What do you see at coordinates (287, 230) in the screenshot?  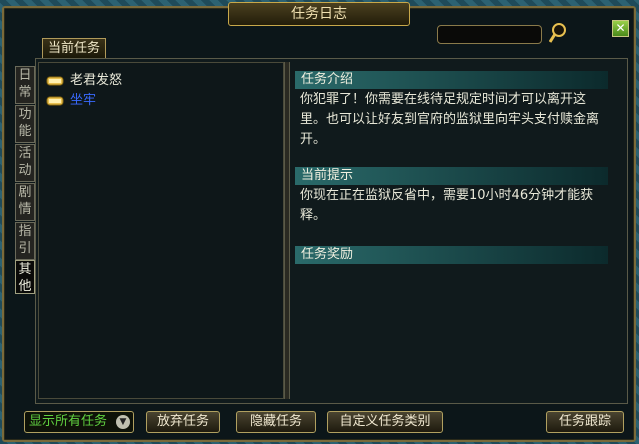 I see `panel-divider` at bounding box center [287, 230].